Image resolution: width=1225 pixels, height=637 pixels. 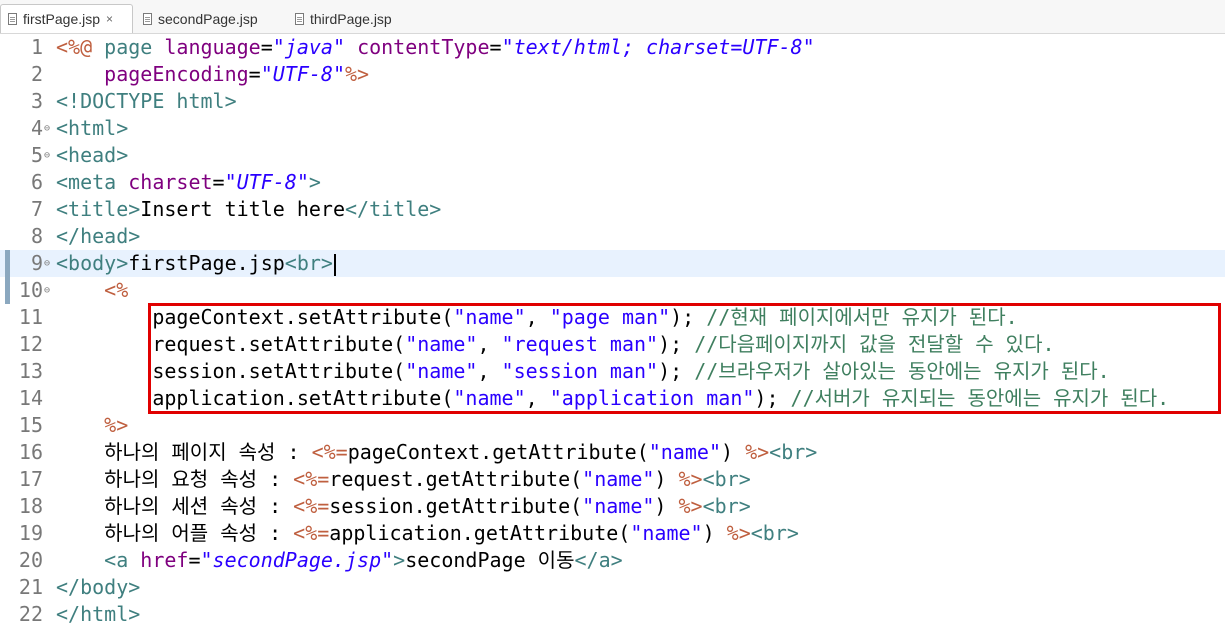 I want to click on line-number: 11, so click(x=30, y=317).